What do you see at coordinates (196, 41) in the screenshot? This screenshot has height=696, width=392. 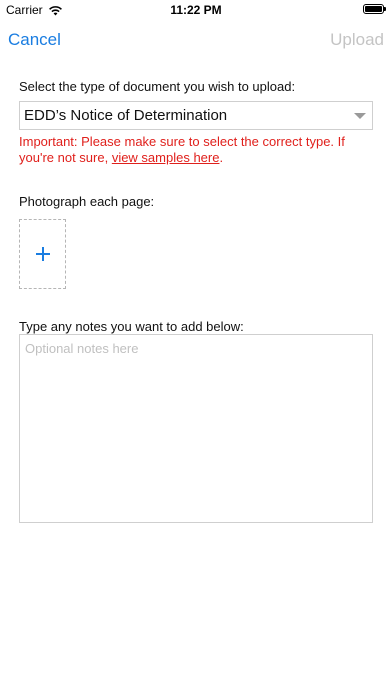 I see `navigation-bar: Cancel Upload` at bounding box center [196, 41].